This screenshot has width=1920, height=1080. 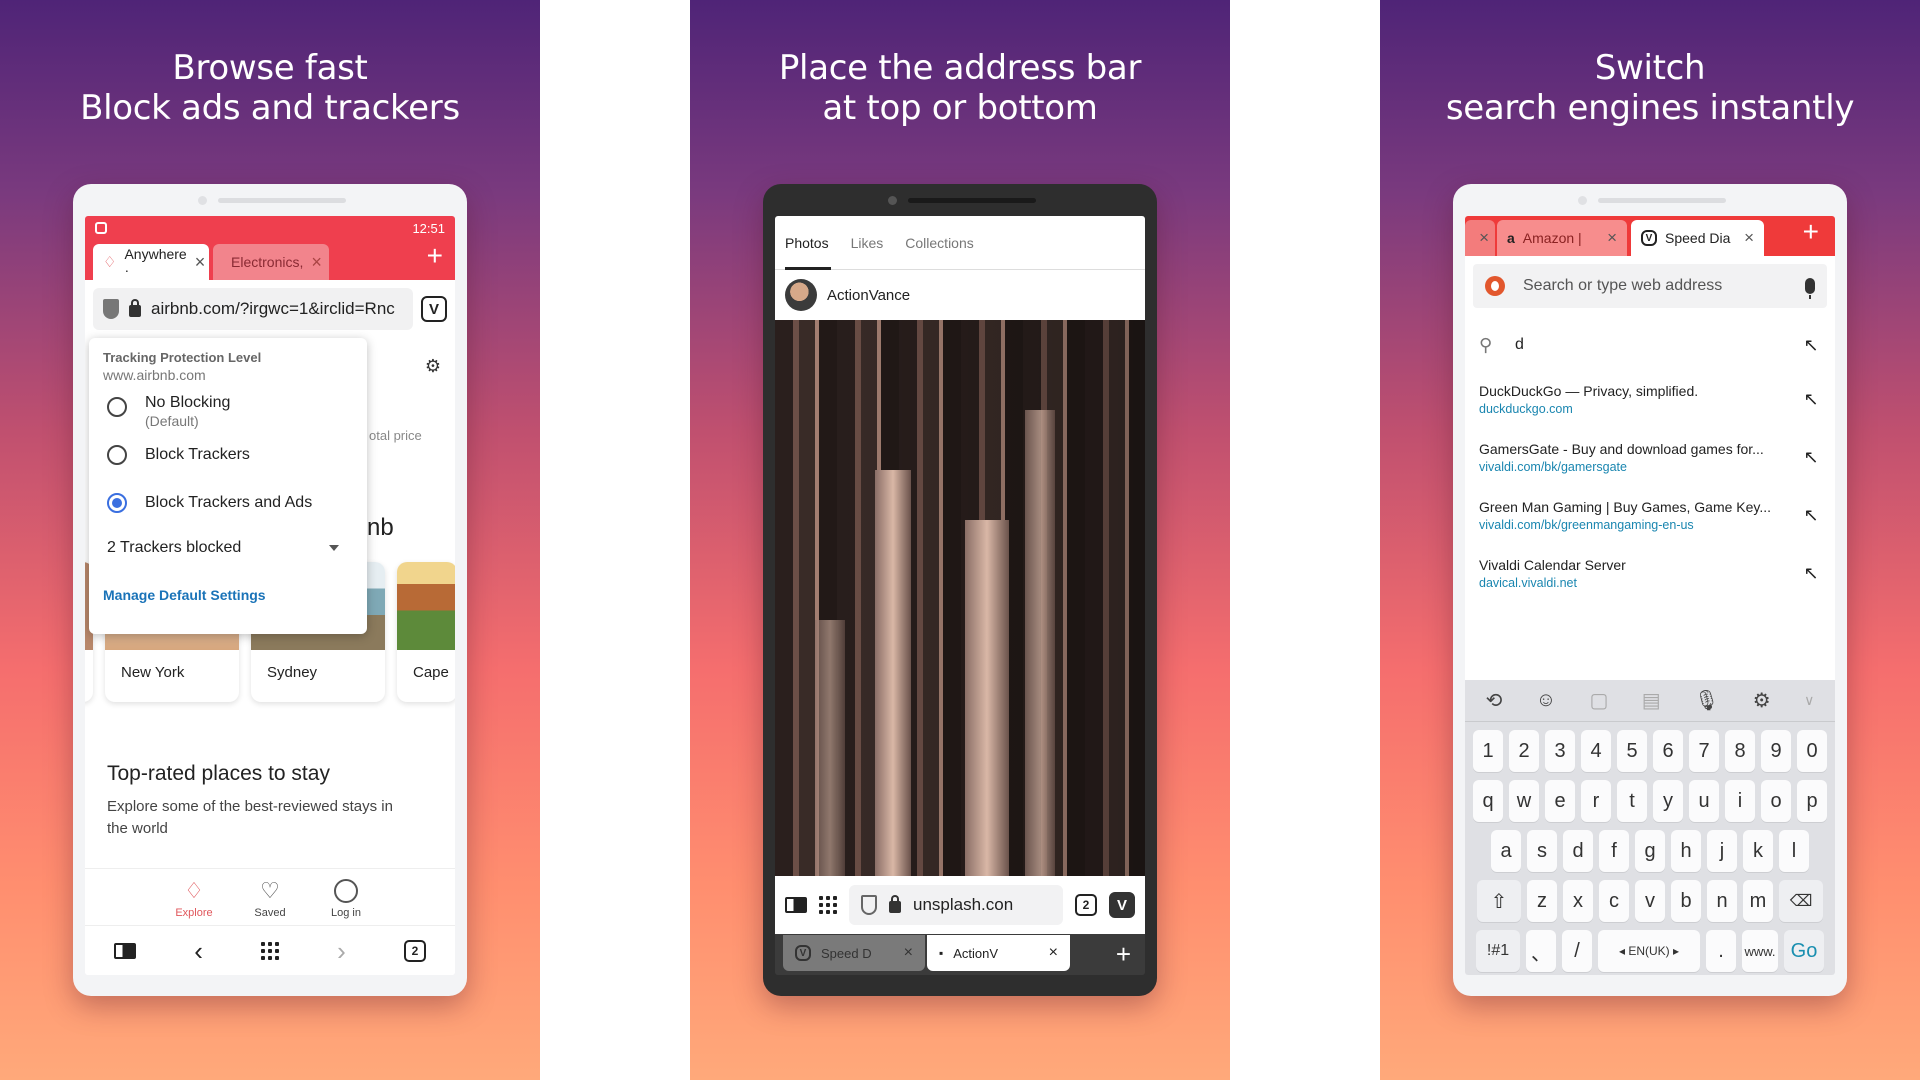 What do you see at coordinates (1524, 801) in the screenshot?
I see `key-w: w` at bounding box center [1524, 801].